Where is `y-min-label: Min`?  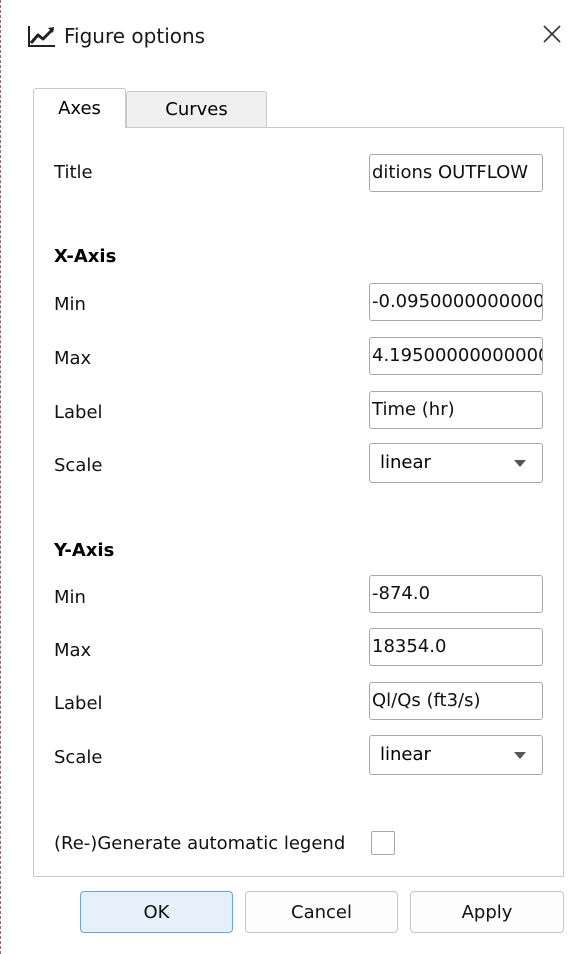 y-min-label: Min is located at coordinates (70, 597).